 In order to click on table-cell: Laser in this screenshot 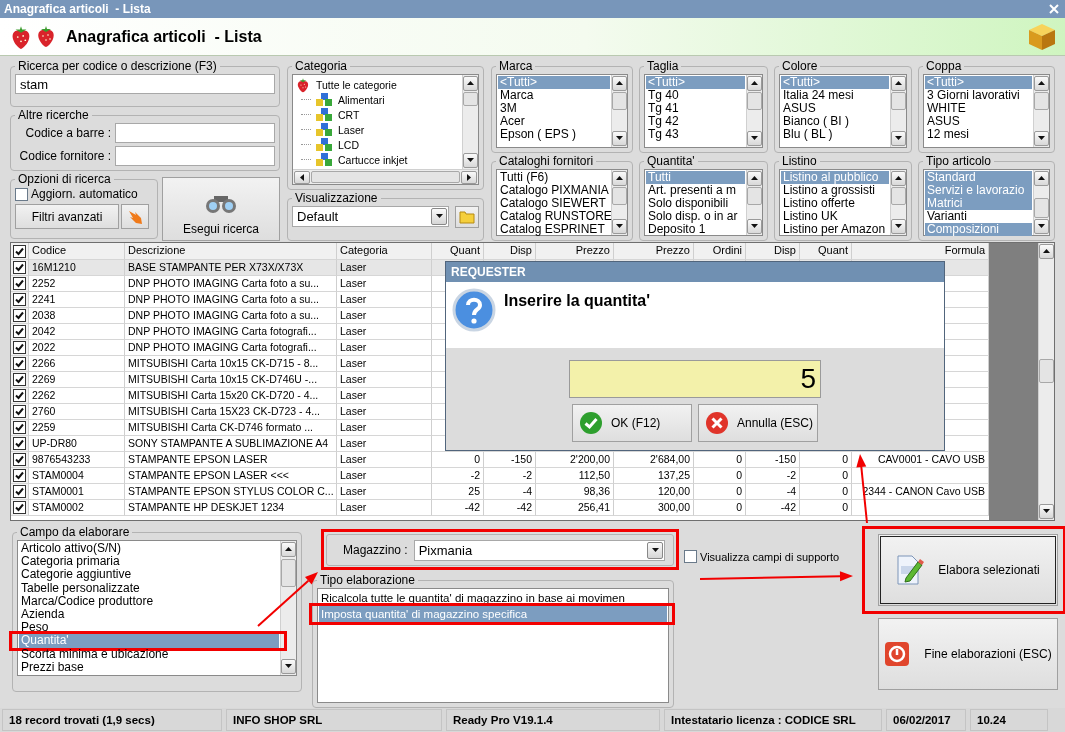, I will do `click(384, 508)`.